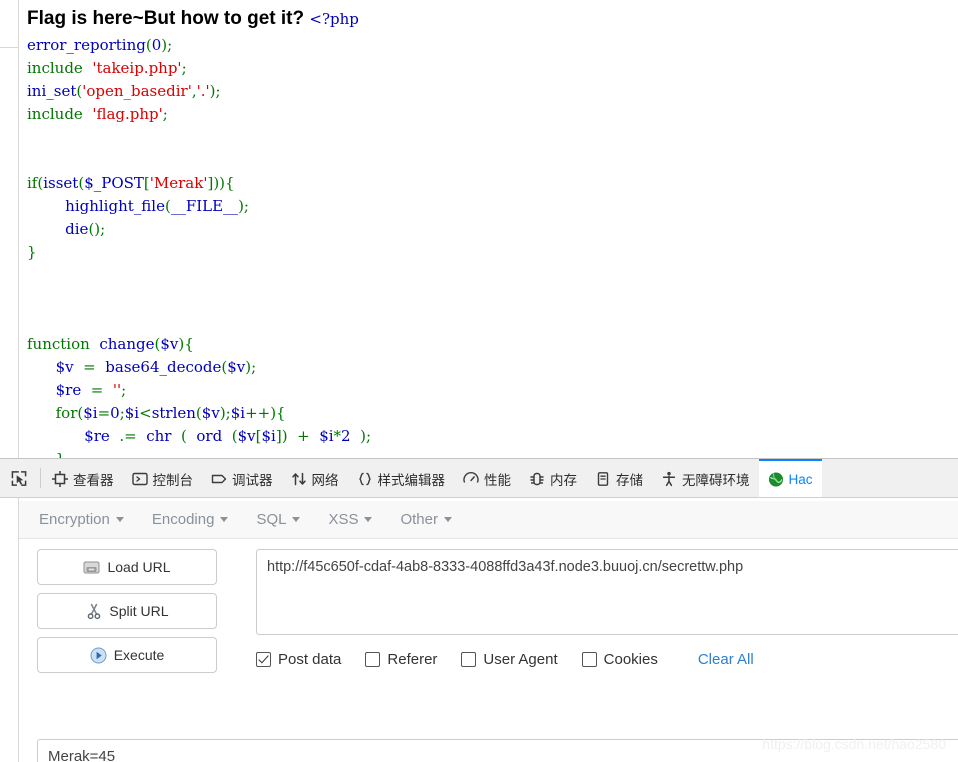 This screenshot has width=958, height=762. I want to click on hackbar-action-buttons: Load URL Split URL Execute, so click(127, 615).